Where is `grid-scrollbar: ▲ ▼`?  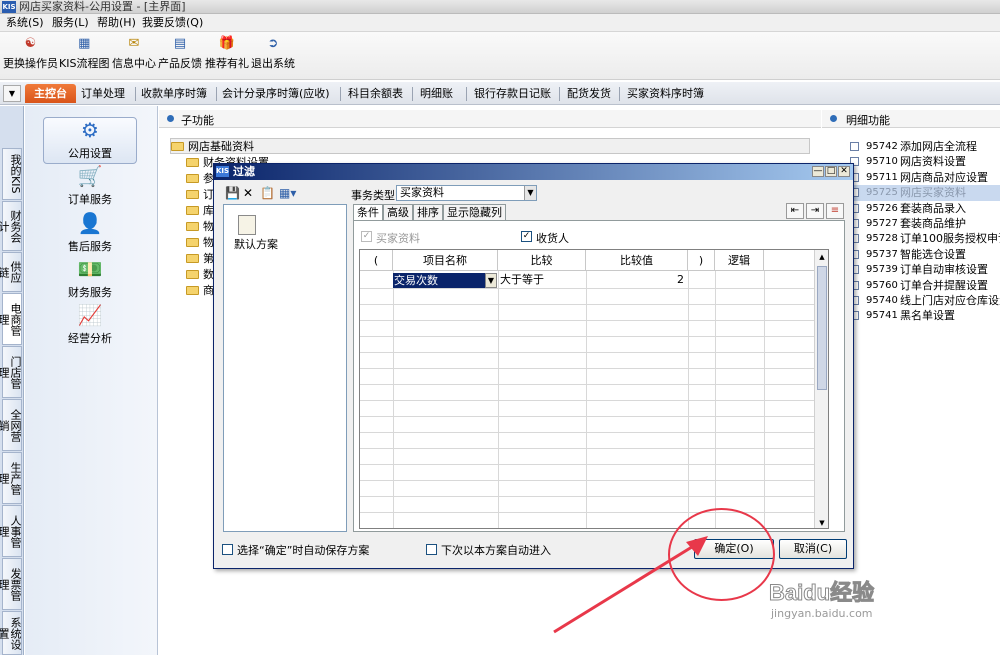
grid-scrollbar: ▲ ▼ is located at coordinates (821, 389).